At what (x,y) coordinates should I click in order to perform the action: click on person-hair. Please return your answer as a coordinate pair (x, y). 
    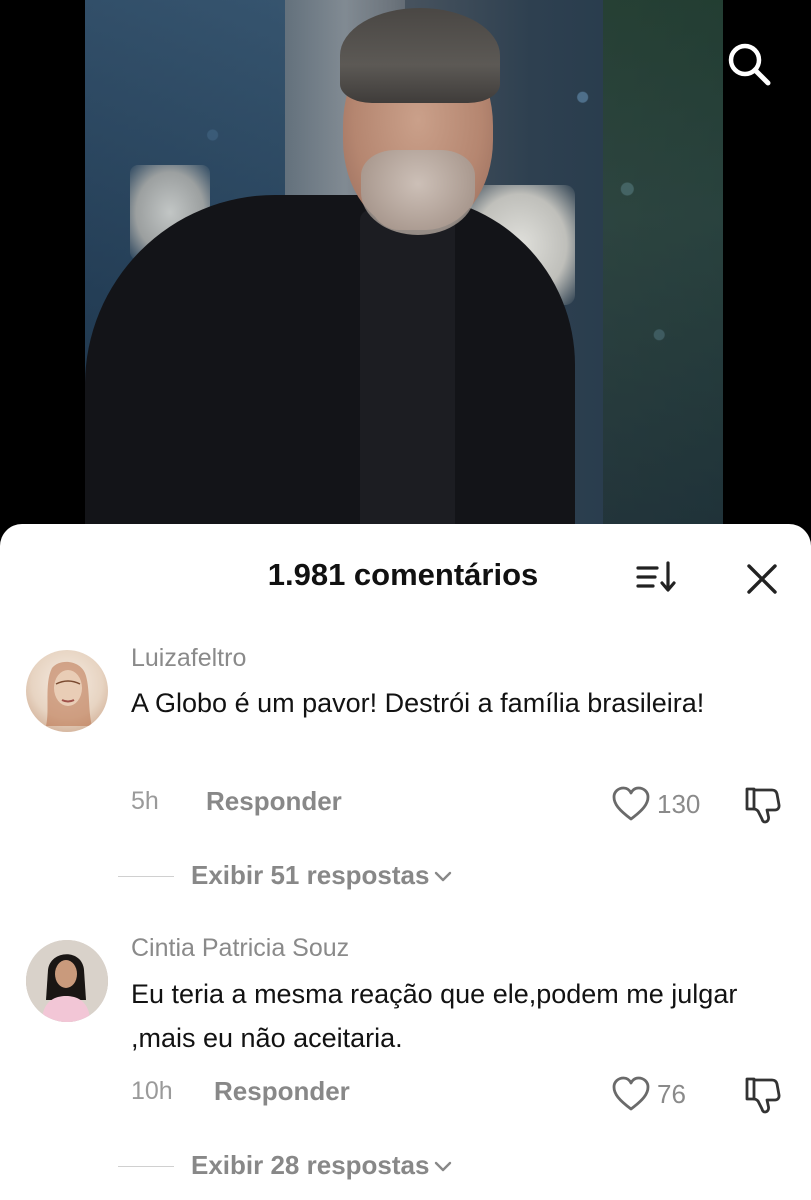
    Looking at the image, I should click on (420, 55).